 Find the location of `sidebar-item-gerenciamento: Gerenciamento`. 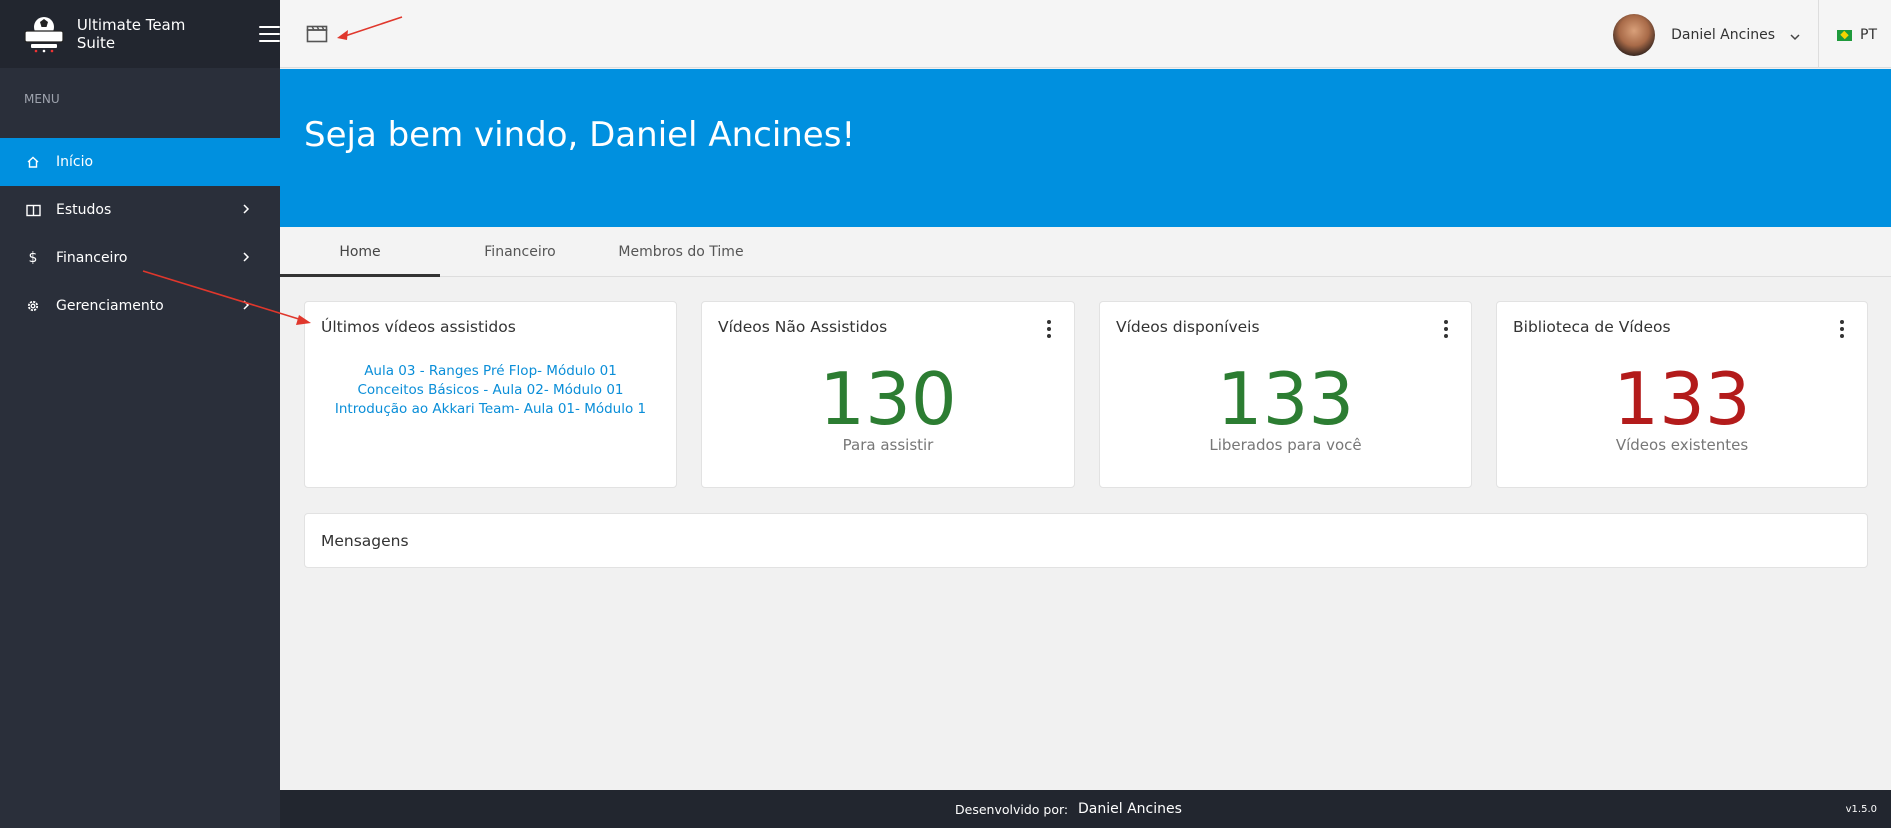

sidebar-item-gerenciamento: Gerenciamento is located at coordinates (140, 306).